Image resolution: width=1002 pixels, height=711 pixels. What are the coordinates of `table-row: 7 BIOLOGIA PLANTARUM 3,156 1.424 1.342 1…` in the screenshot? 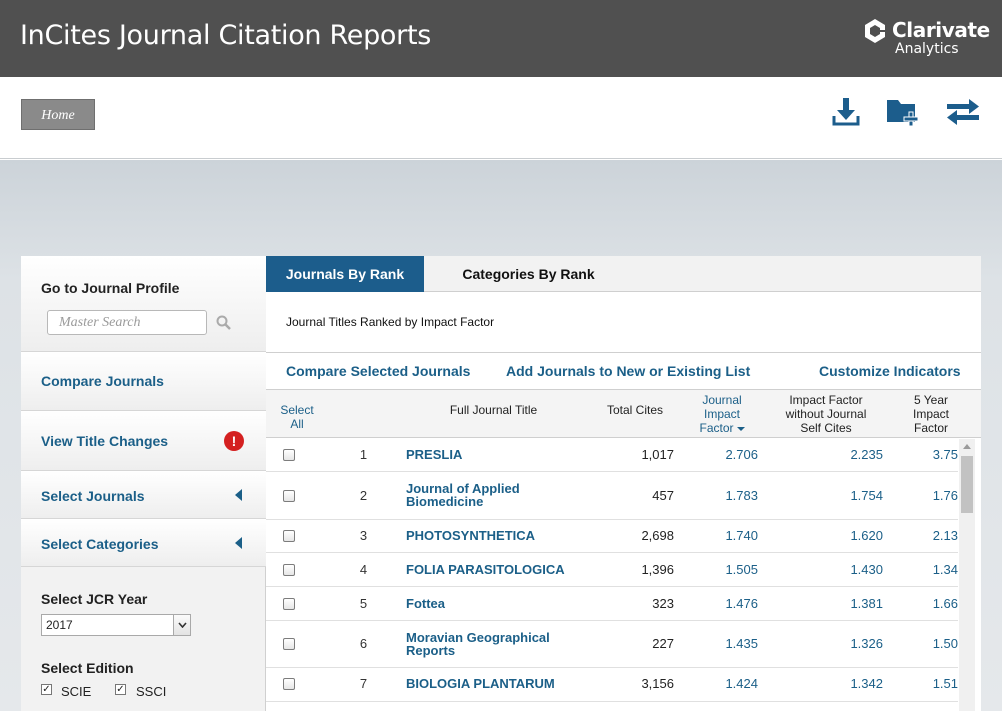 It's located at (612, 685).